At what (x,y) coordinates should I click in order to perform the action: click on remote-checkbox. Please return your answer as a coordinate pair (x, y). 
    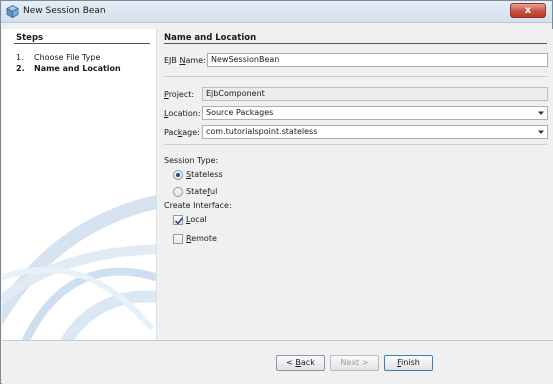
    Looking at the image, I should click on (178, 239).